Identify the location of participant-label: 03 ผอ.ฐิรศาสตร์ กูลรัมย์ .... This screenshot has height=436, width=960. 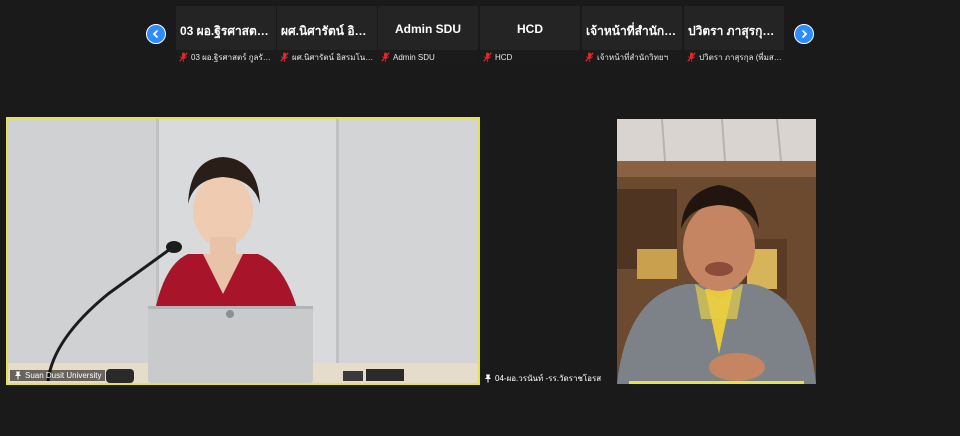
(226, 57).